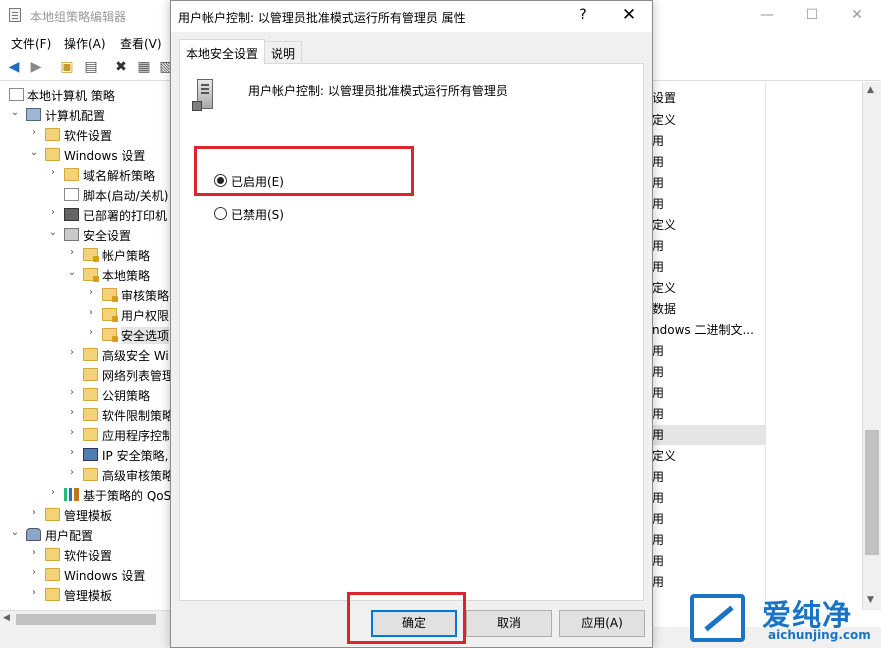 The width and height of the screenshot is (881, 648). Describe the element at coordinates (85, 495) in the screenshot. I see `tree-item: › 基于策略的 QoS` at that location.